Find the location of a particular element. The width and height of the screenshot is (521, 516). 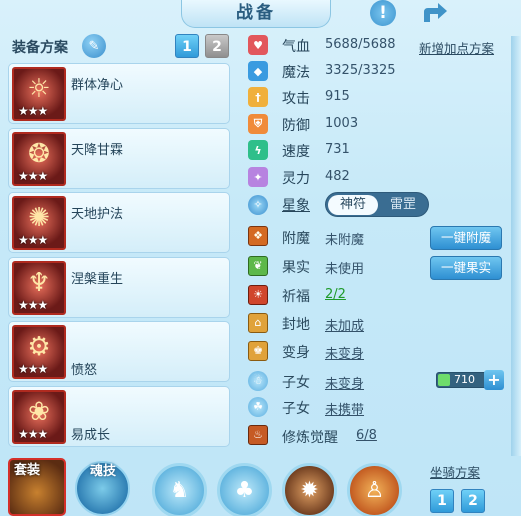

stat-row-speed: ϟ 速度 731 is located at coordinates (381, 150).